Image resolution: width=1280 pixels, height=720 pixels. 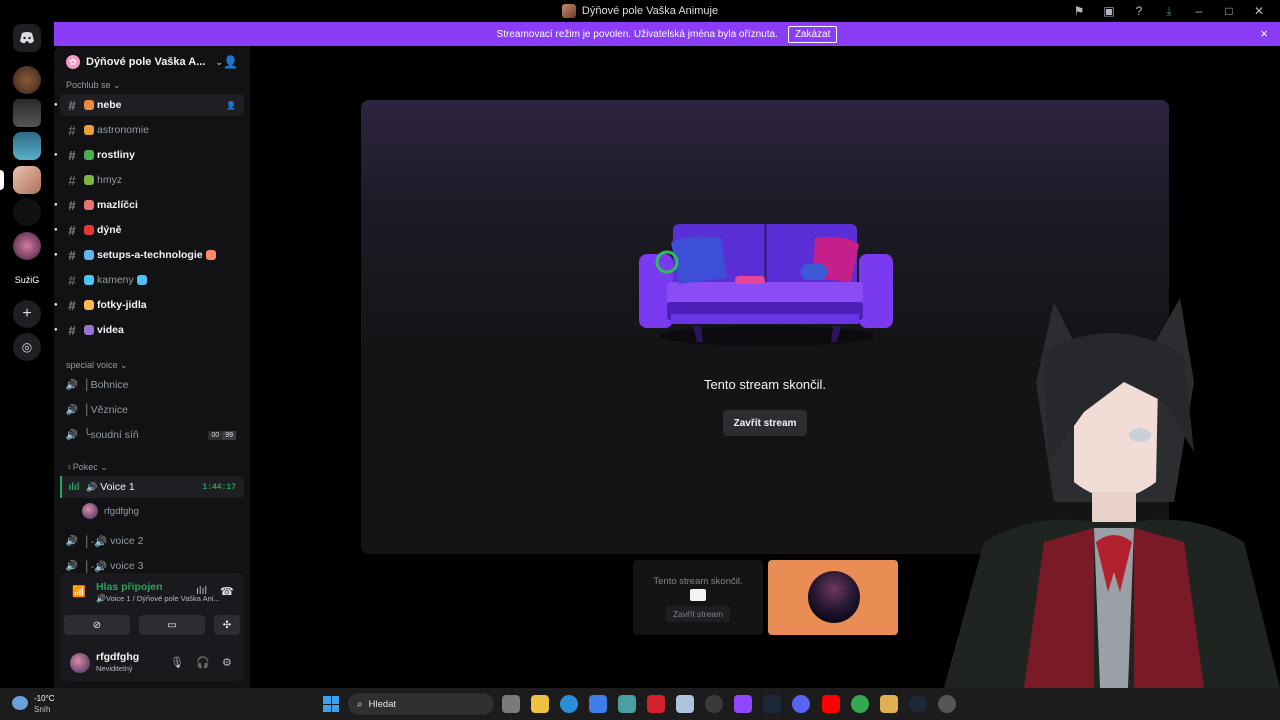 What do you see at coordinates (74, 487) in the screenshot?
I see `voice-activity-icon: ılıl` at bounding box center [74, 487].